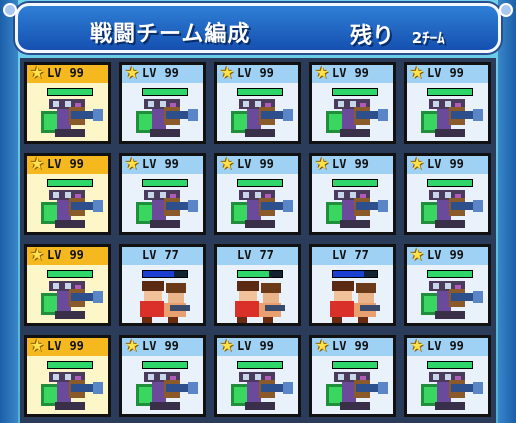  I want to click on title-text: 戦闘チーム編成, so click(170, 34).